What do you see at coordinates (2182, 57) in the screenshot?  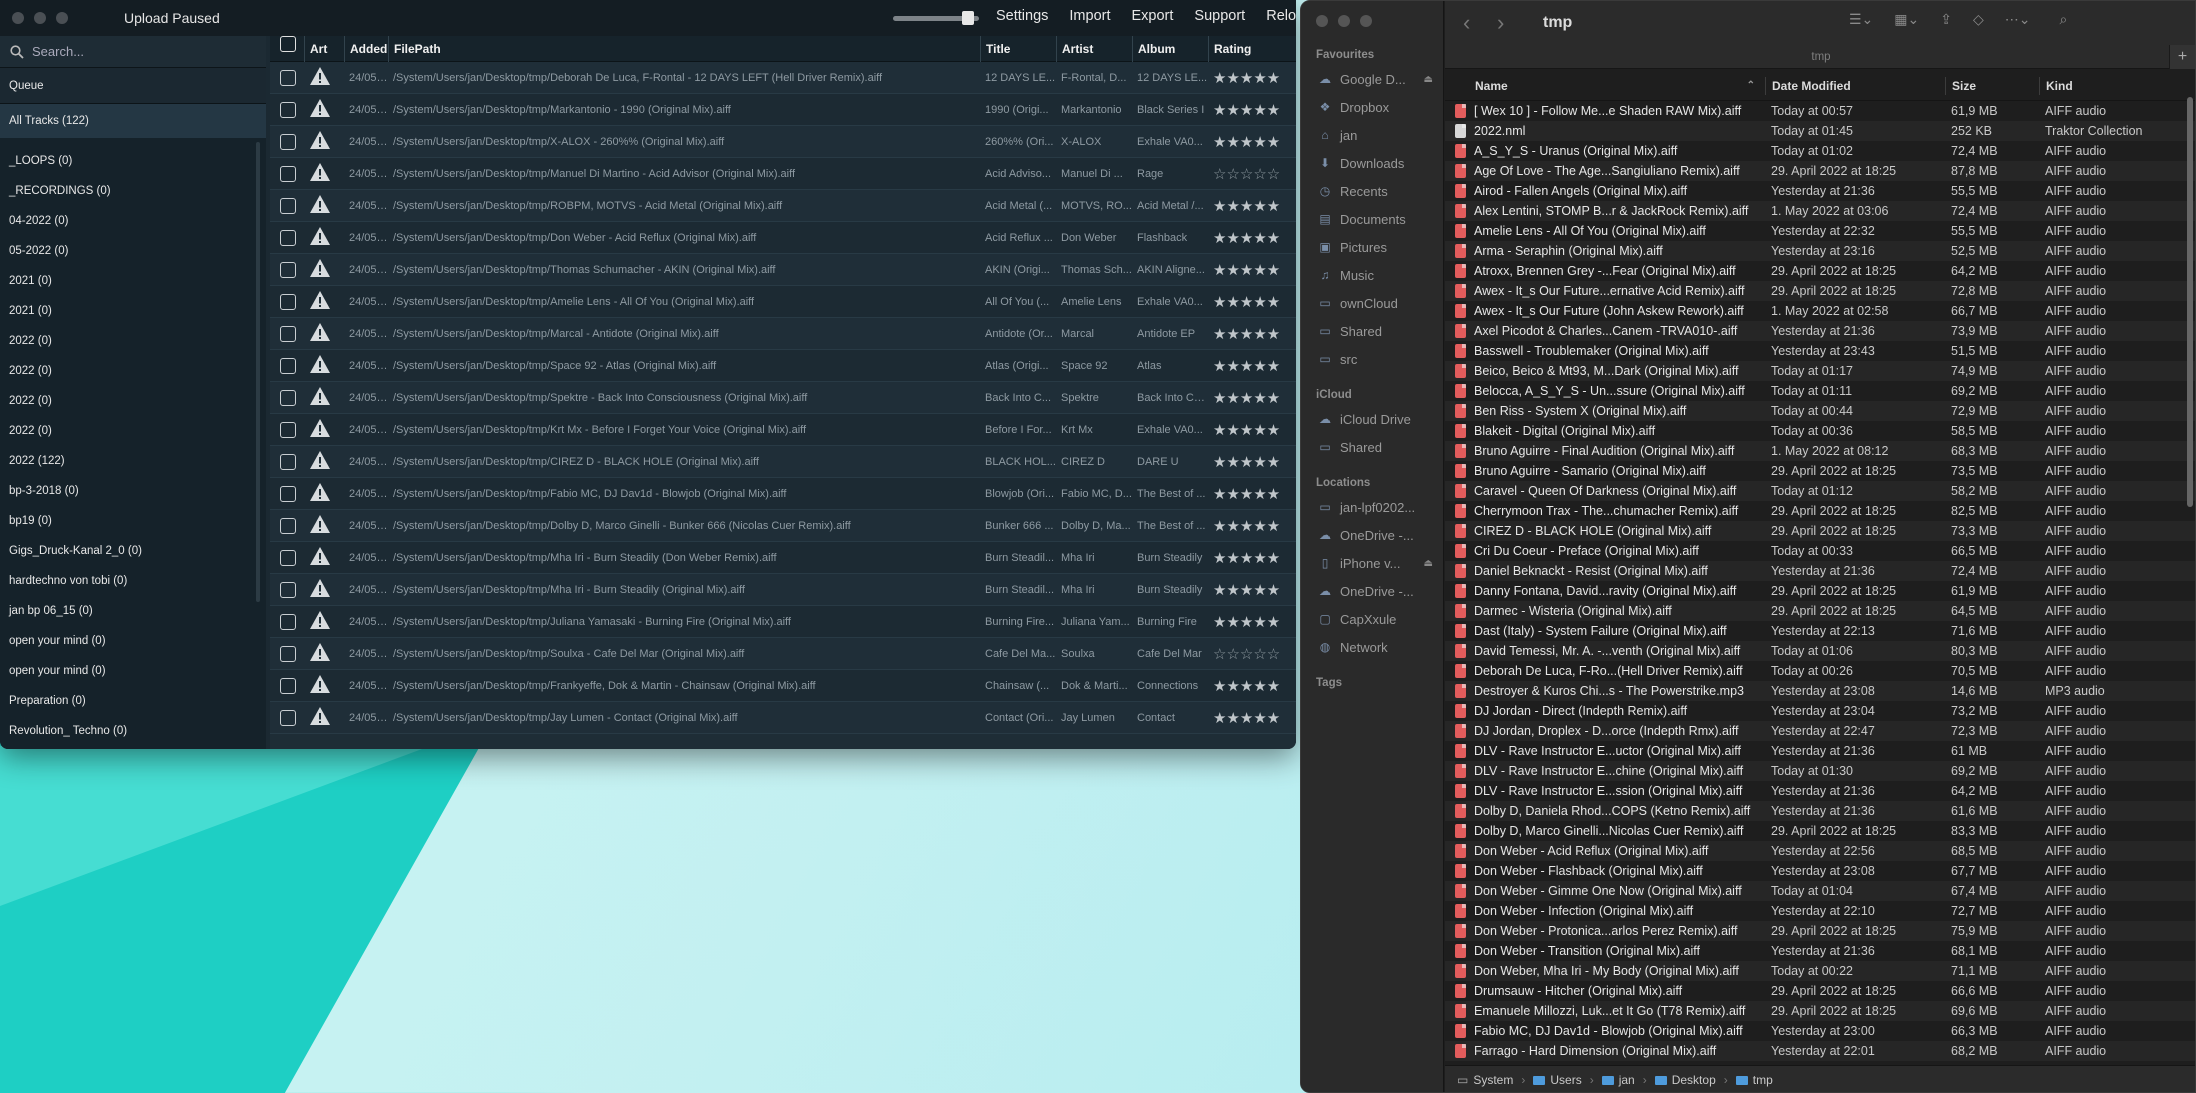 I see `add-tab-icon: +` at bounding box center [2182, 57].